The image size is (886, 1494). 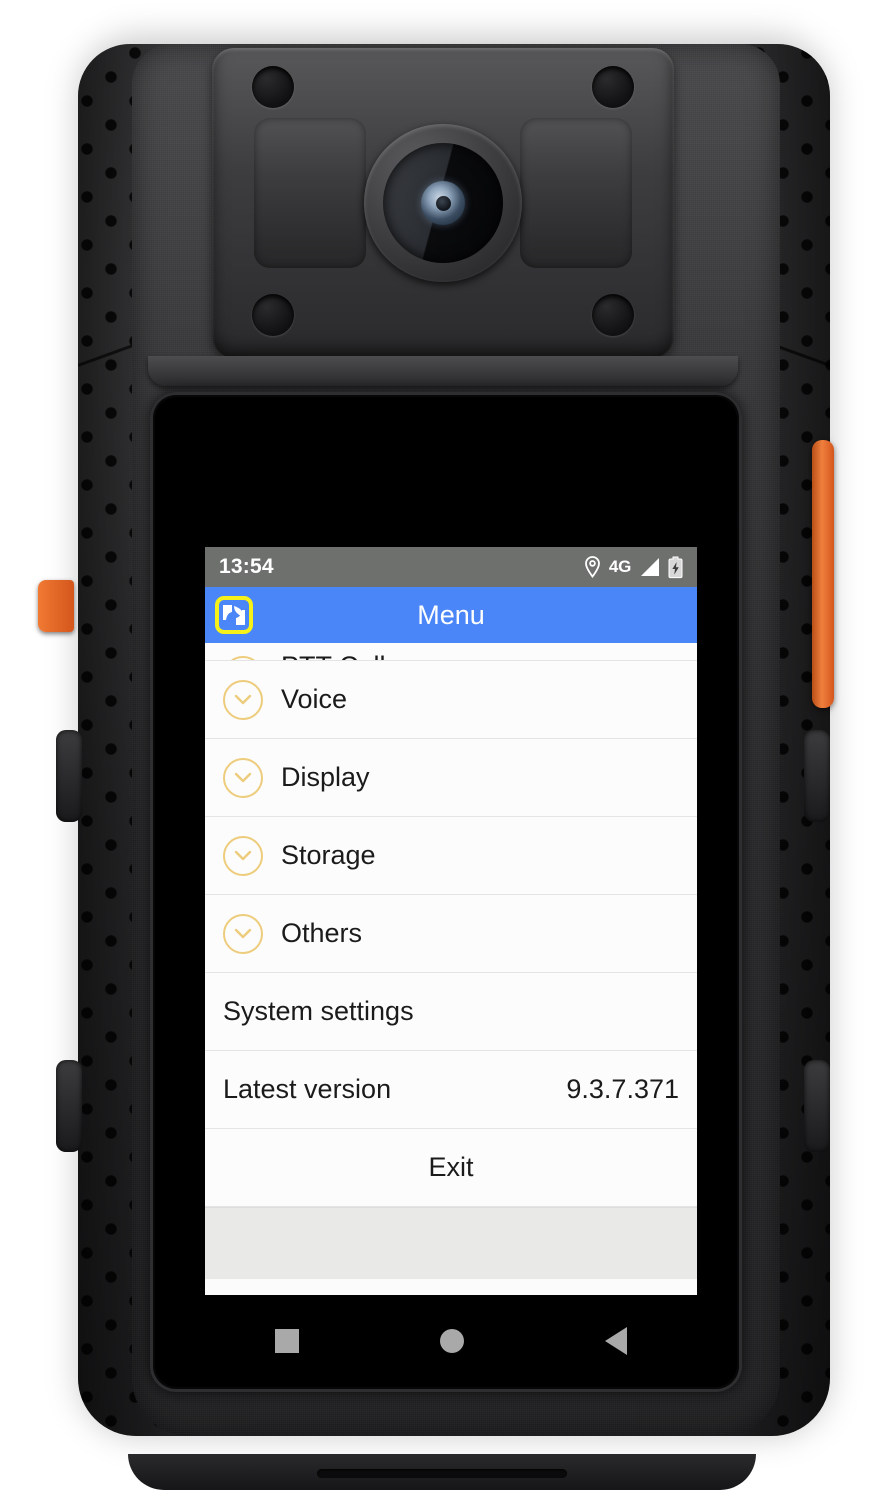 I want to click on menu-item-voice: Voice, so click(x=451, y=700).